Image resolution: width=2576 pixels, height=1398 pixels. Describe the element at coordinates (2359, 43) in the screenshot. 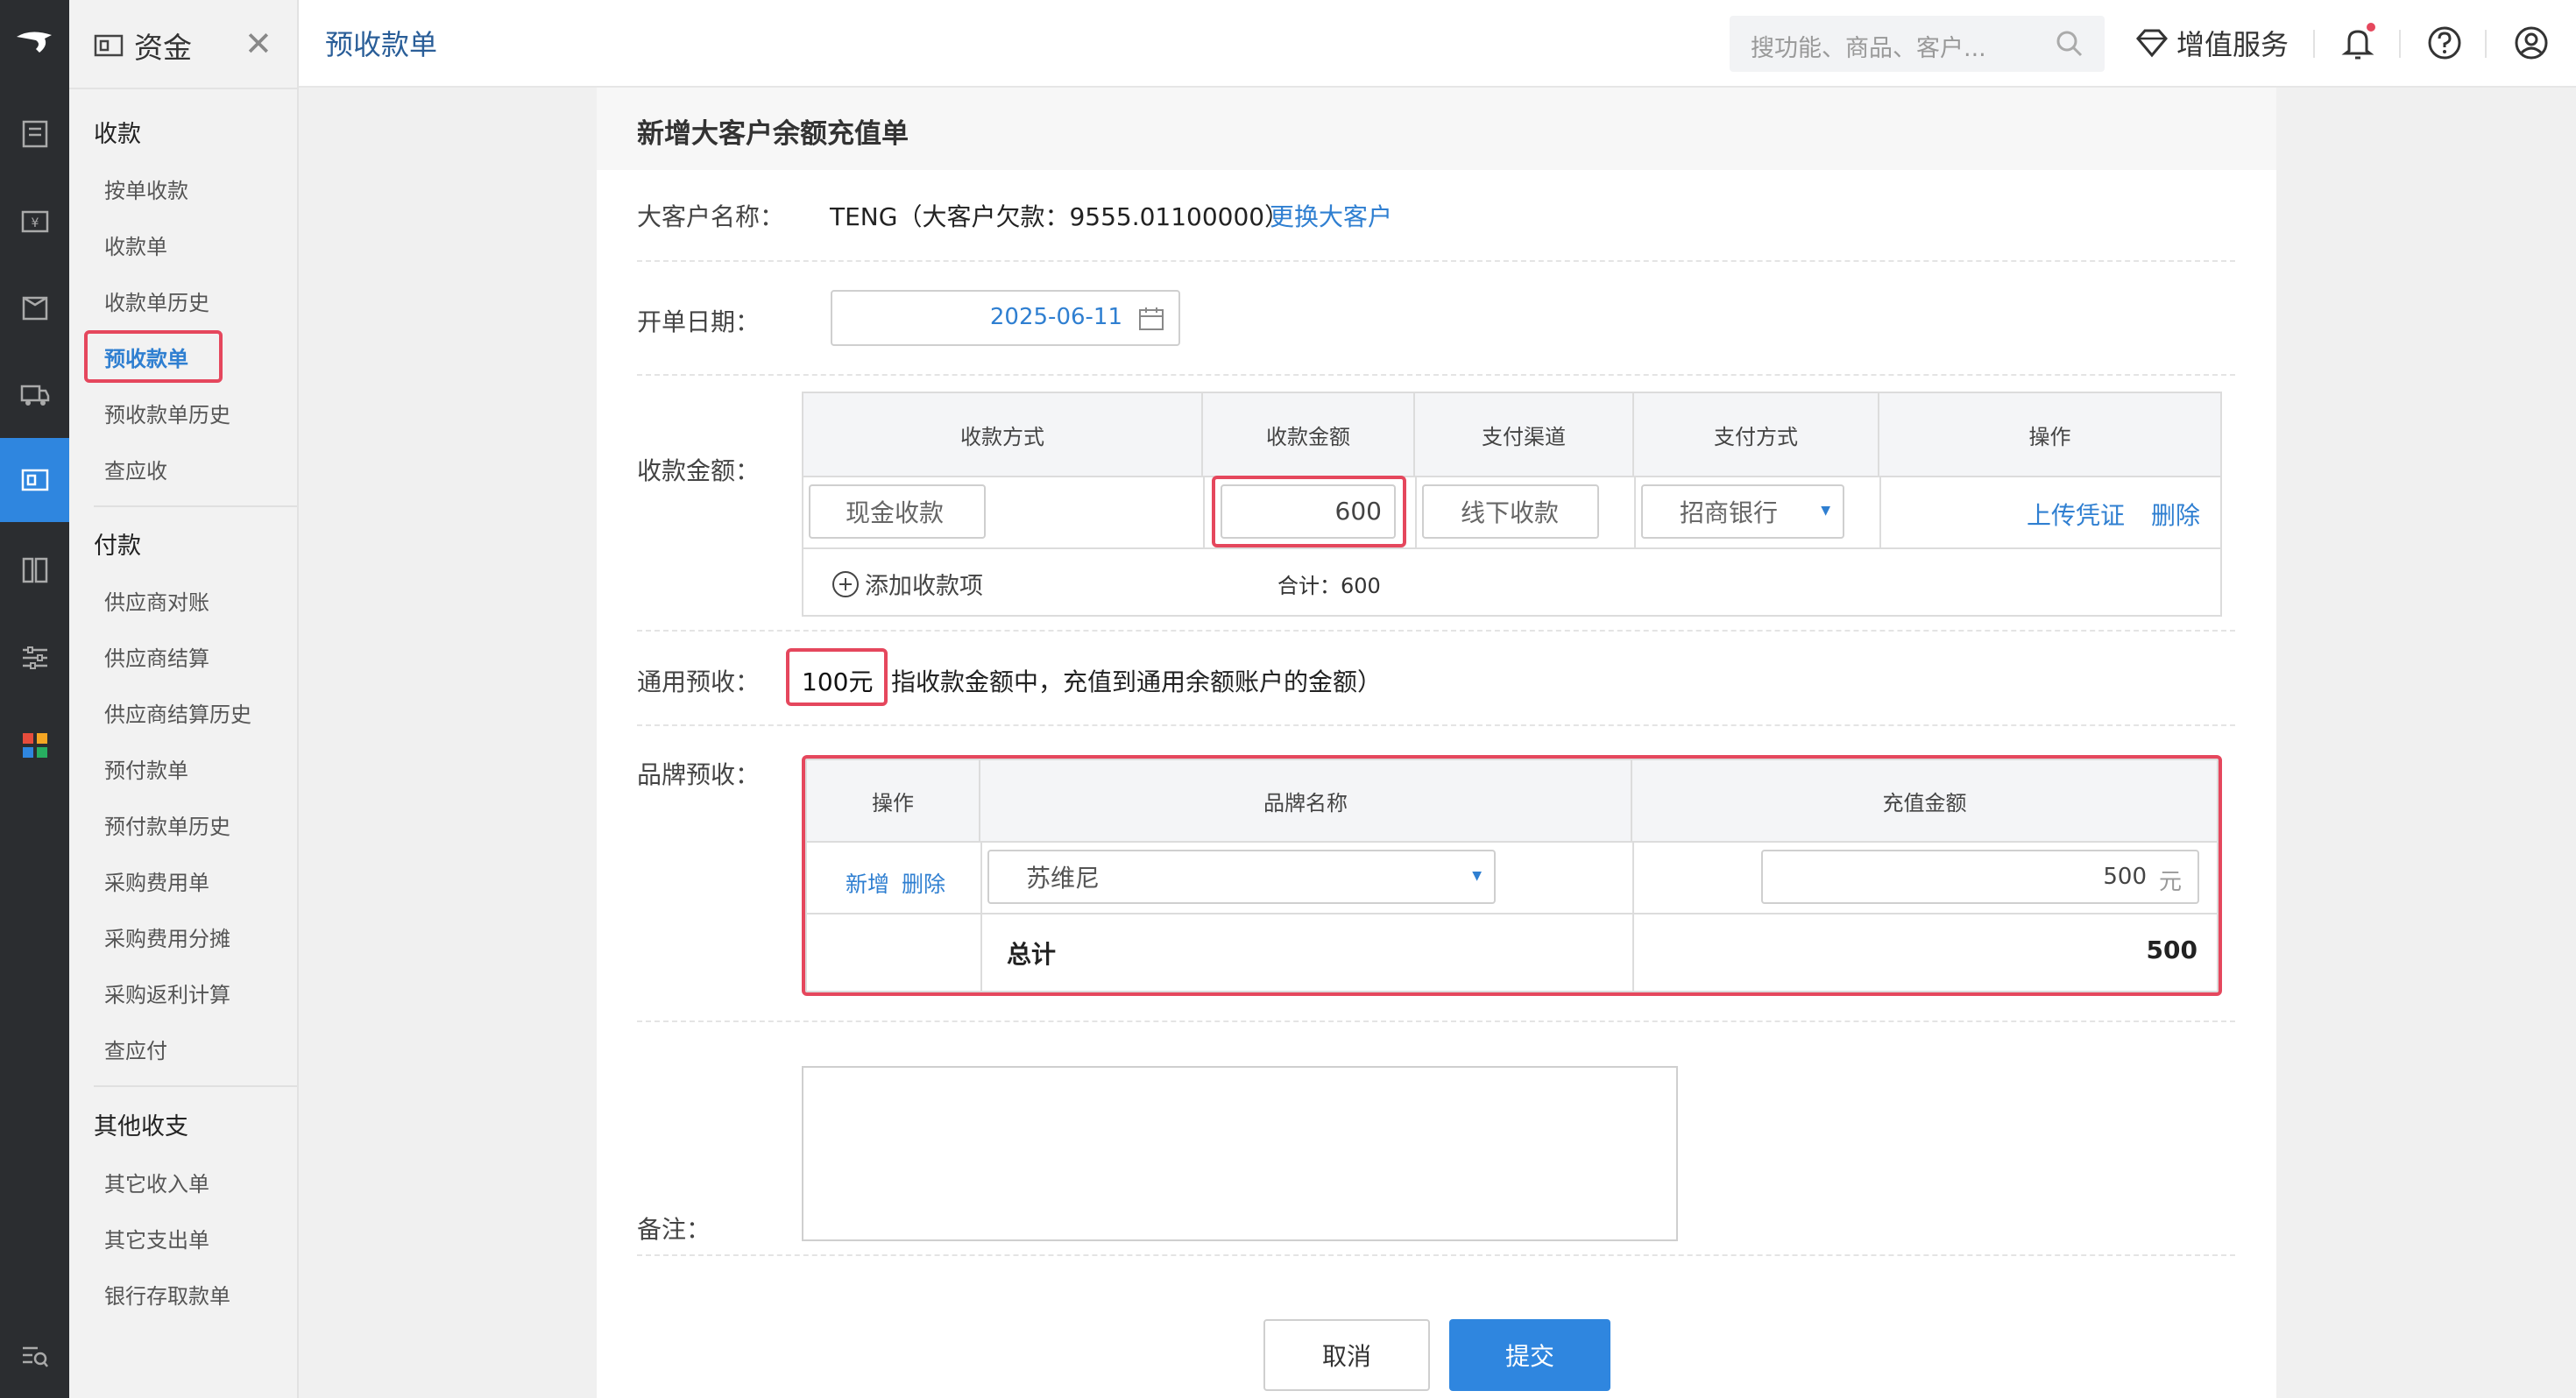

I see `bell-icon` at that location.